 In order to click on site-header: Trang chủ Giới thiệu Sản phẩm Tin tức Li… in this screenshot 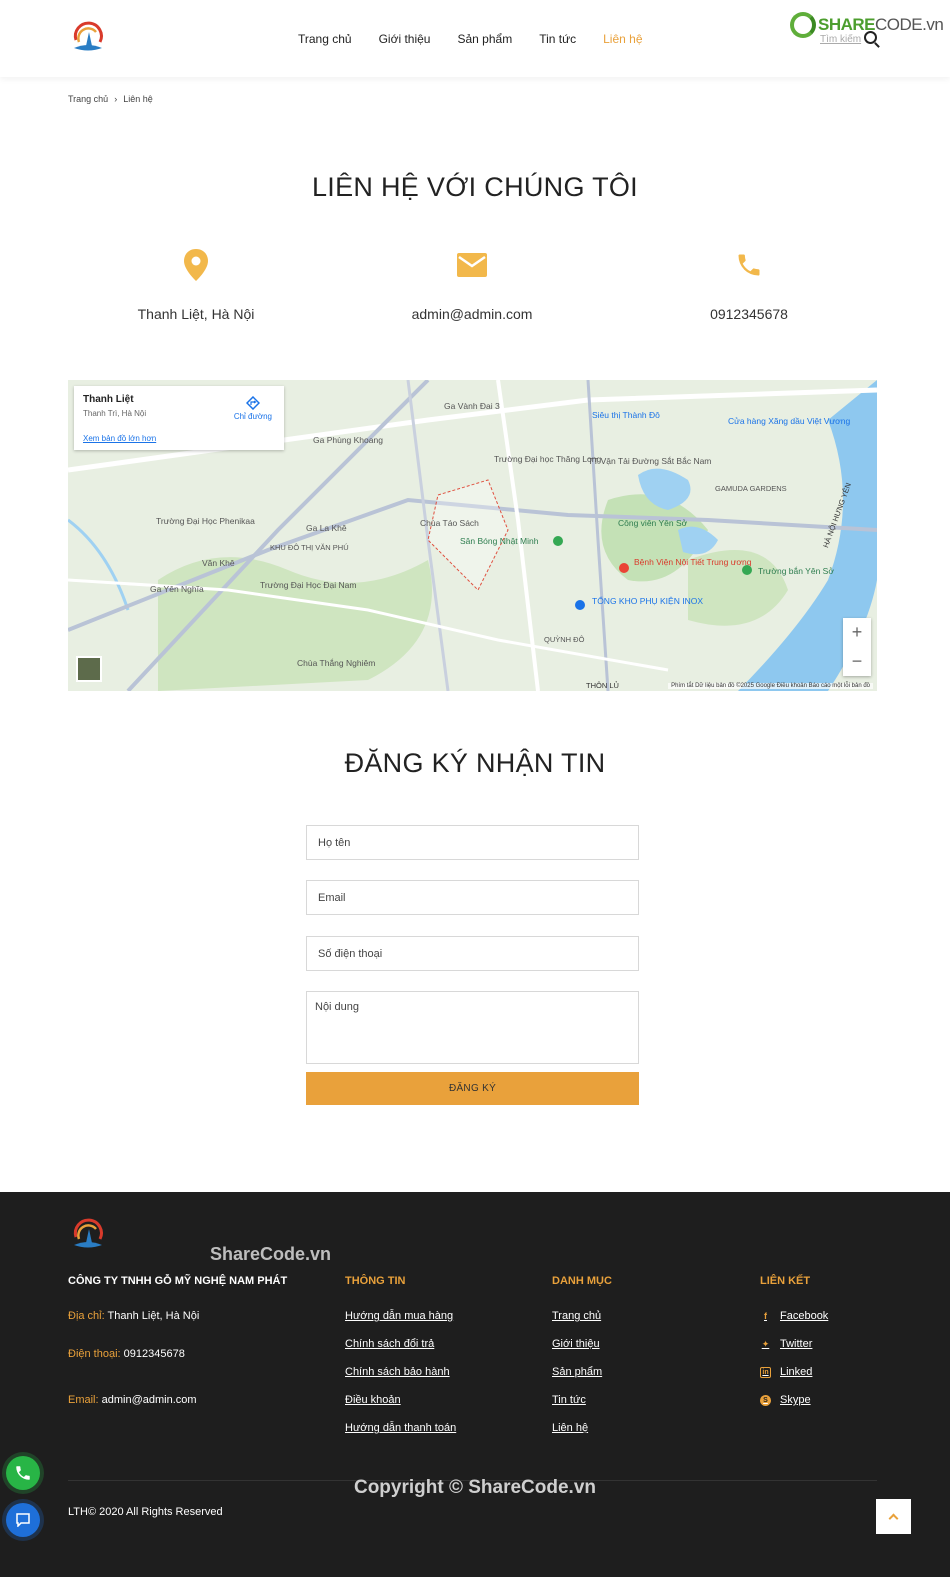, I will do `click(475, 38)`.